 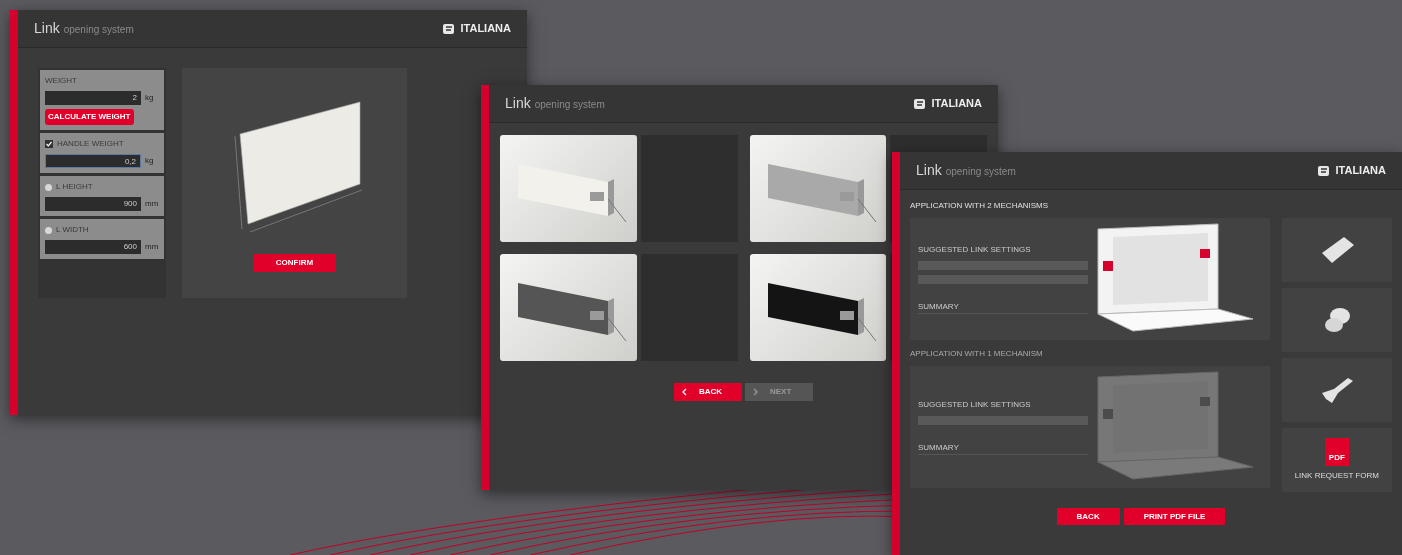 I want to click on nav-button: BACK, so click(x=708, y=392).